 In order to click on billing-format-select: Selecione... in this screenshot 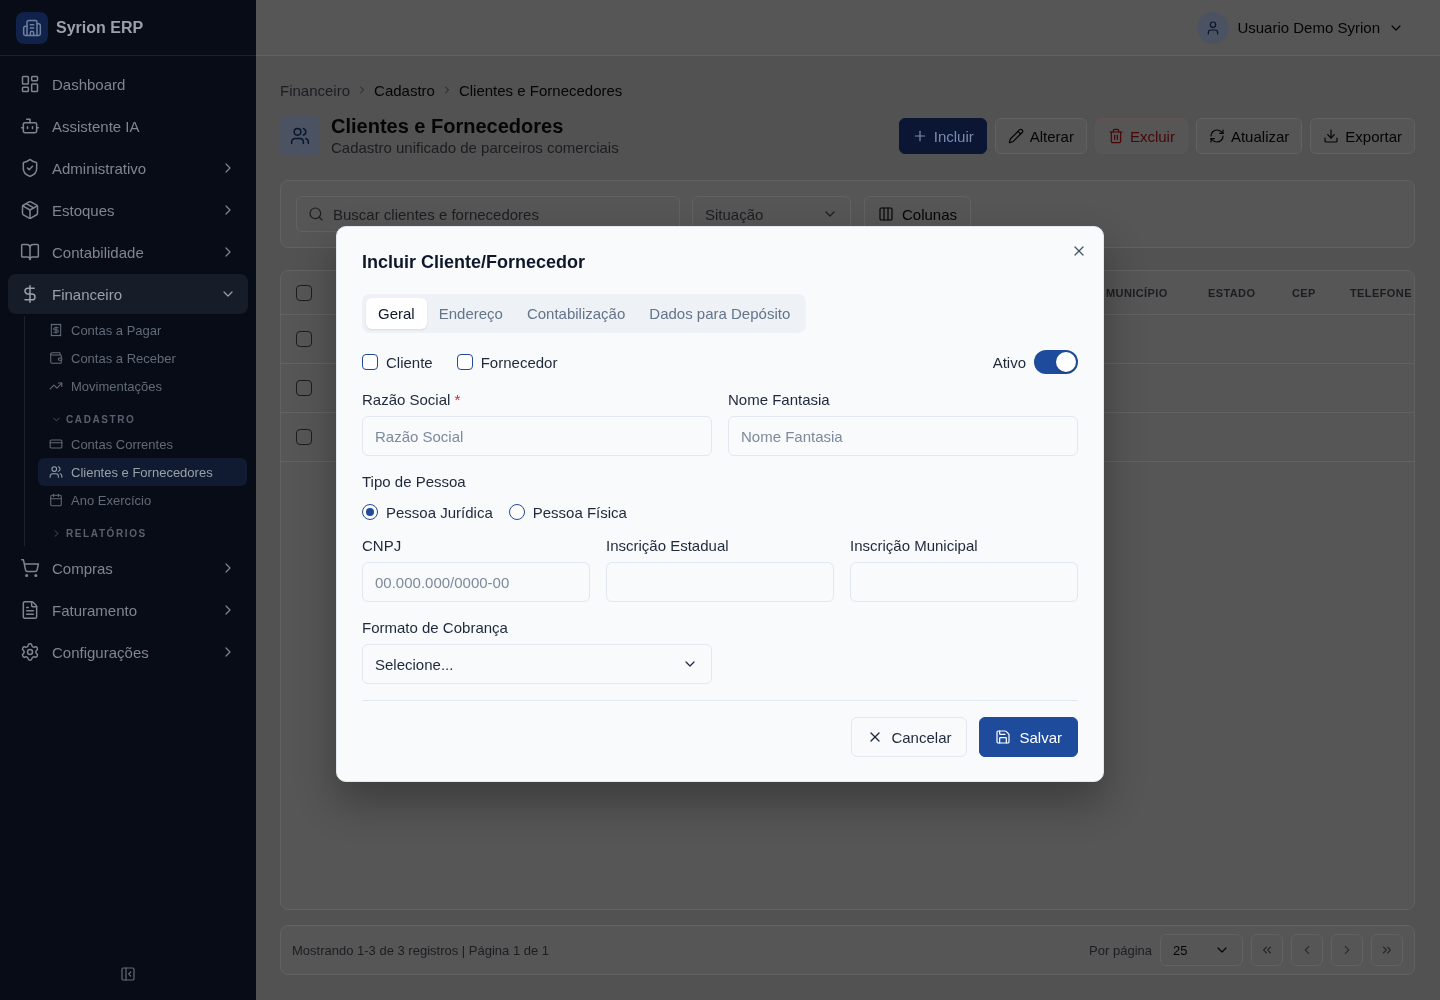, I will do `click(537, 664)`.